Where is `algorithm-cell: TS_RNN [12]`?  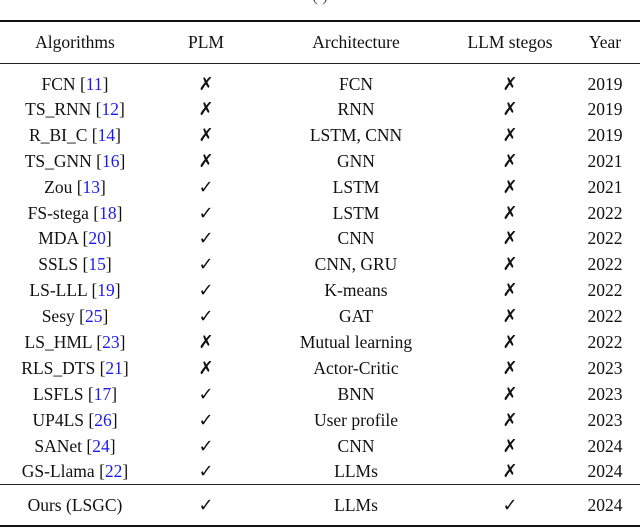 algorithm-cell: TS_RNN [12] is located at coordinates (75, 108).